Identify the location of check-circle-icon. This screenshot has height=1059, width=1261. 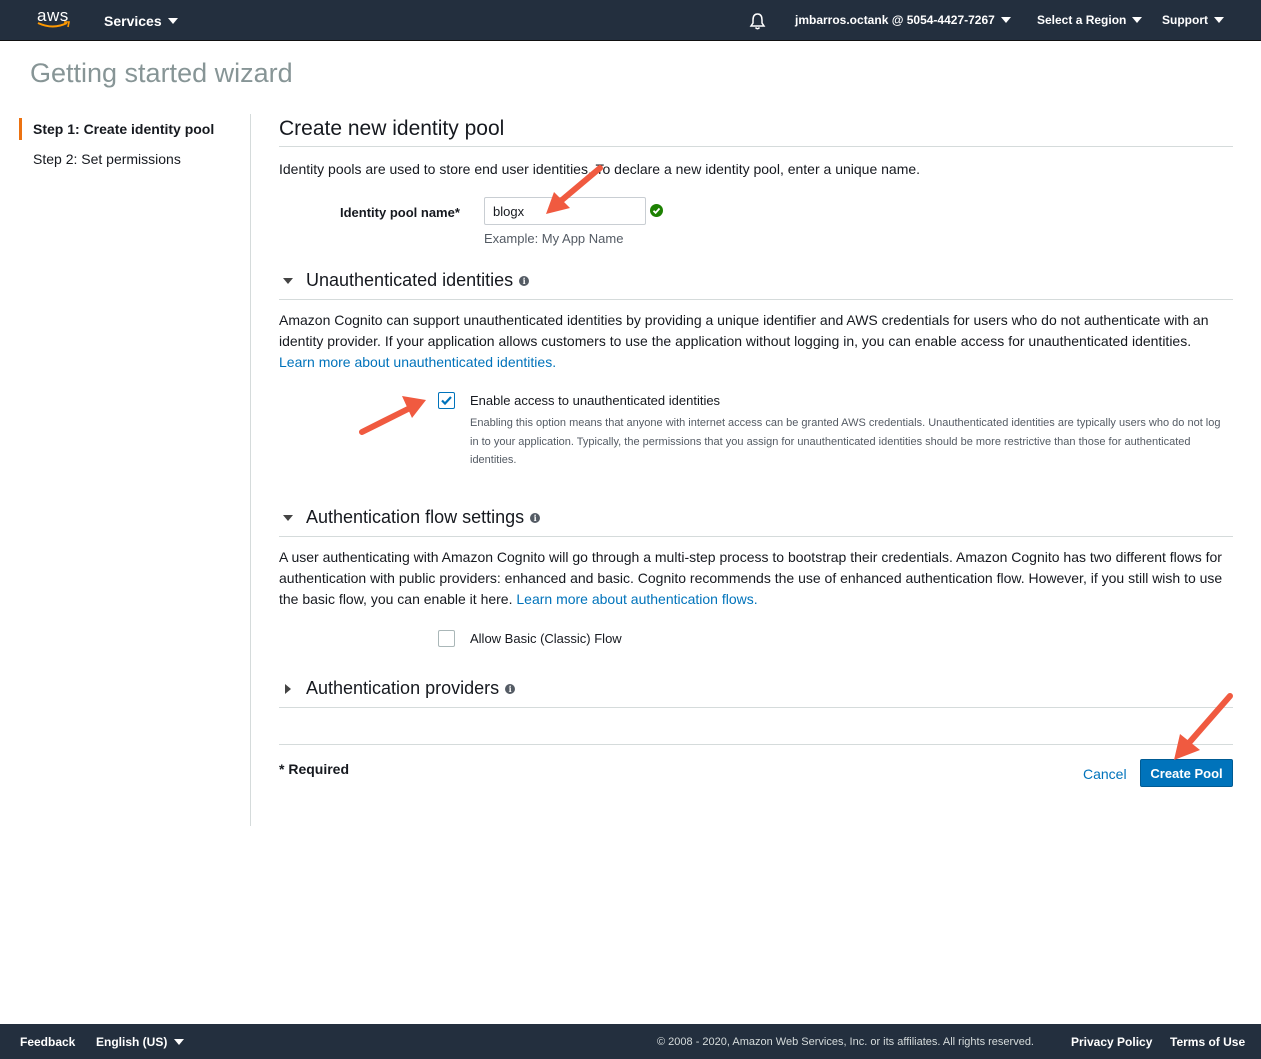
(656, 210).